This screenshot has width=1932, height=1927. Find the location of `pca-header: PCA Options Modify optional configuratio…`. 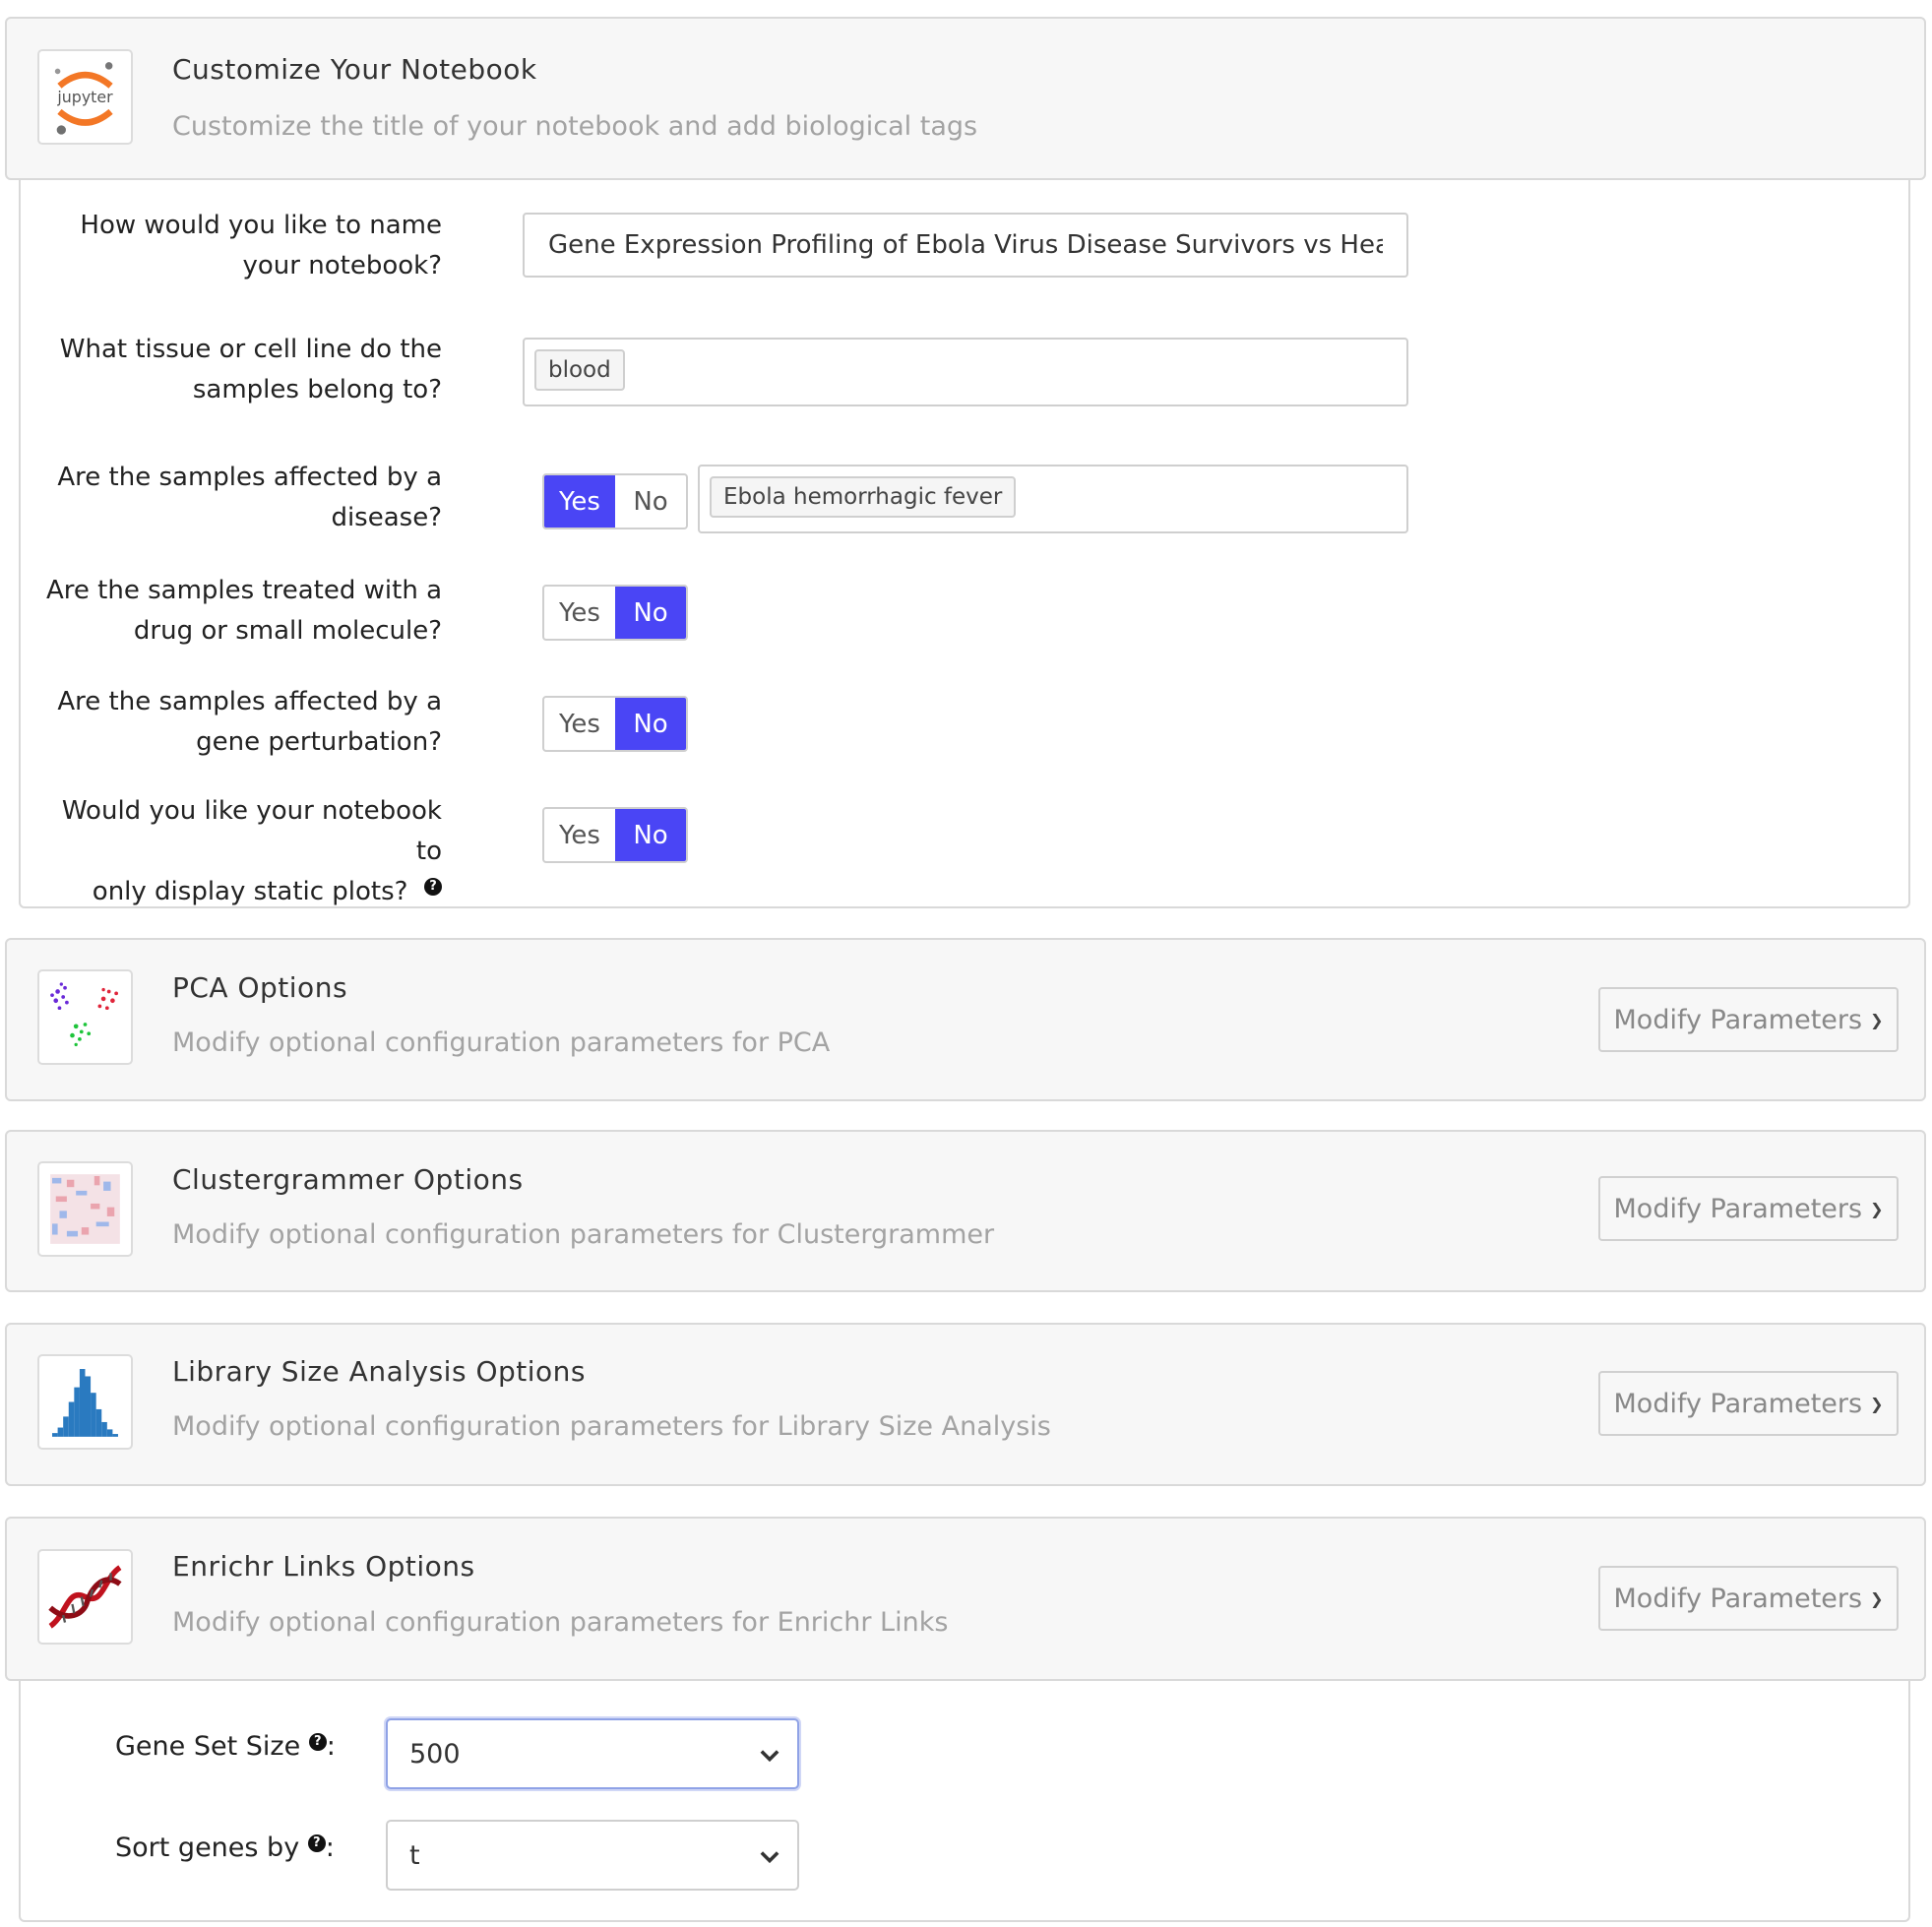

pca-header: PCA Options Modify optional configuratio… is located at coordinates (966, 1019).